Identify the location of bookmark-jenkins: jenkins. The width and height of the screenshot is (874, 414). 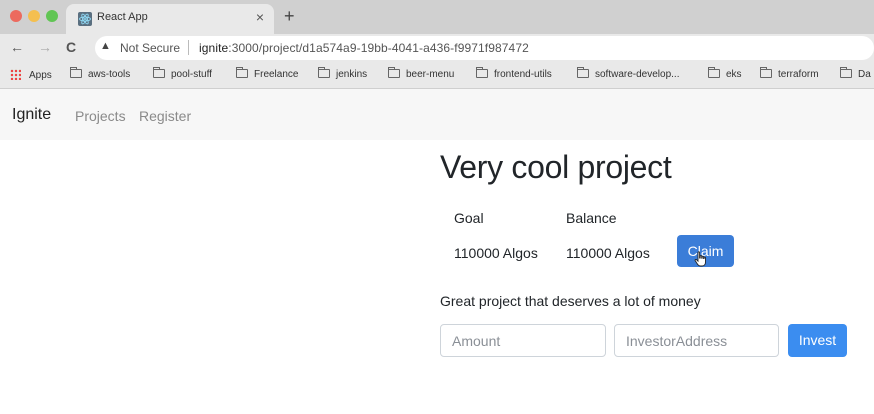
(342, 73).